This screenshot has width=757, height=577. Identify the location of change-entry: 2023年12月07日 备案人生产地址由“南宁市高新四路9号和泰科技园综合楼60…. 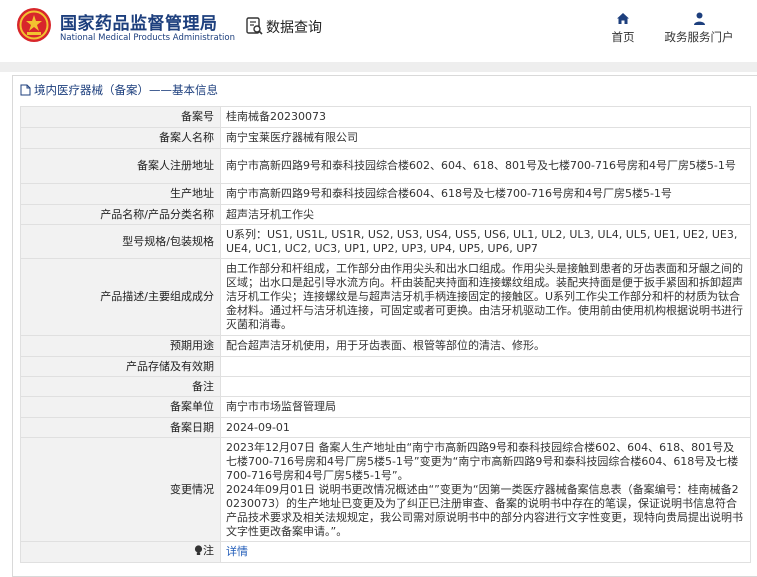
(482, 461).